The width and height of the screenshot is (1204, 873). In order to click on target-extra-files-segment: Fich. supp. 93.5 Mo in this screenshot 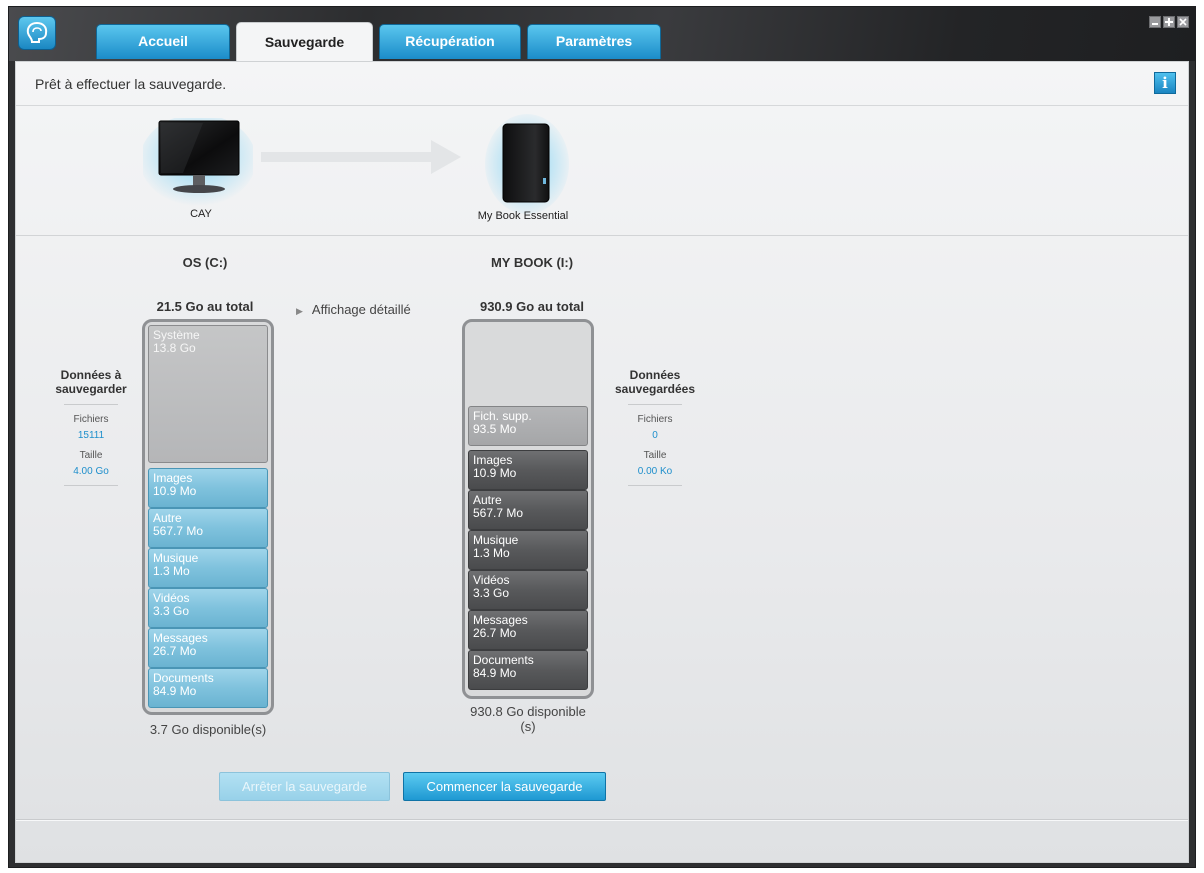, I will do `click(528, 426)`.